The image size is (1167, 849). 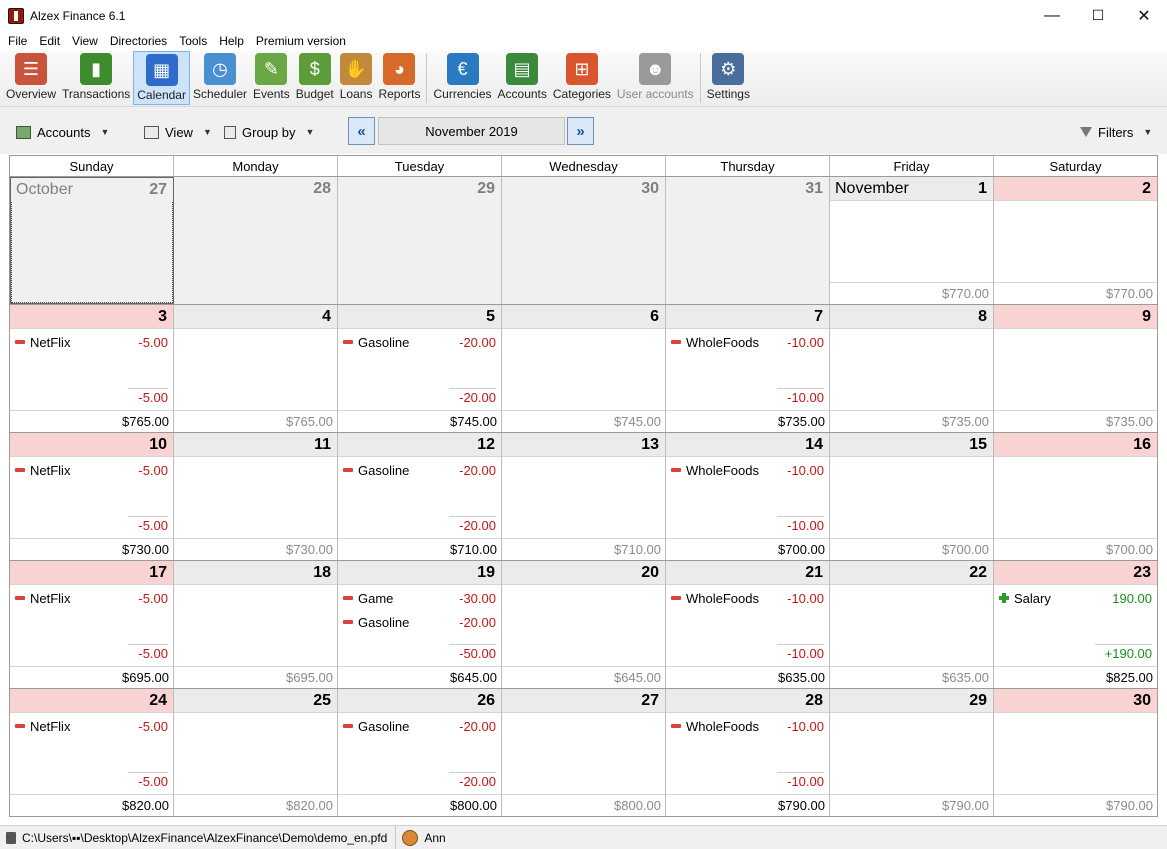 I want to click on minimize-button: —, so click(x=1052, y=15).